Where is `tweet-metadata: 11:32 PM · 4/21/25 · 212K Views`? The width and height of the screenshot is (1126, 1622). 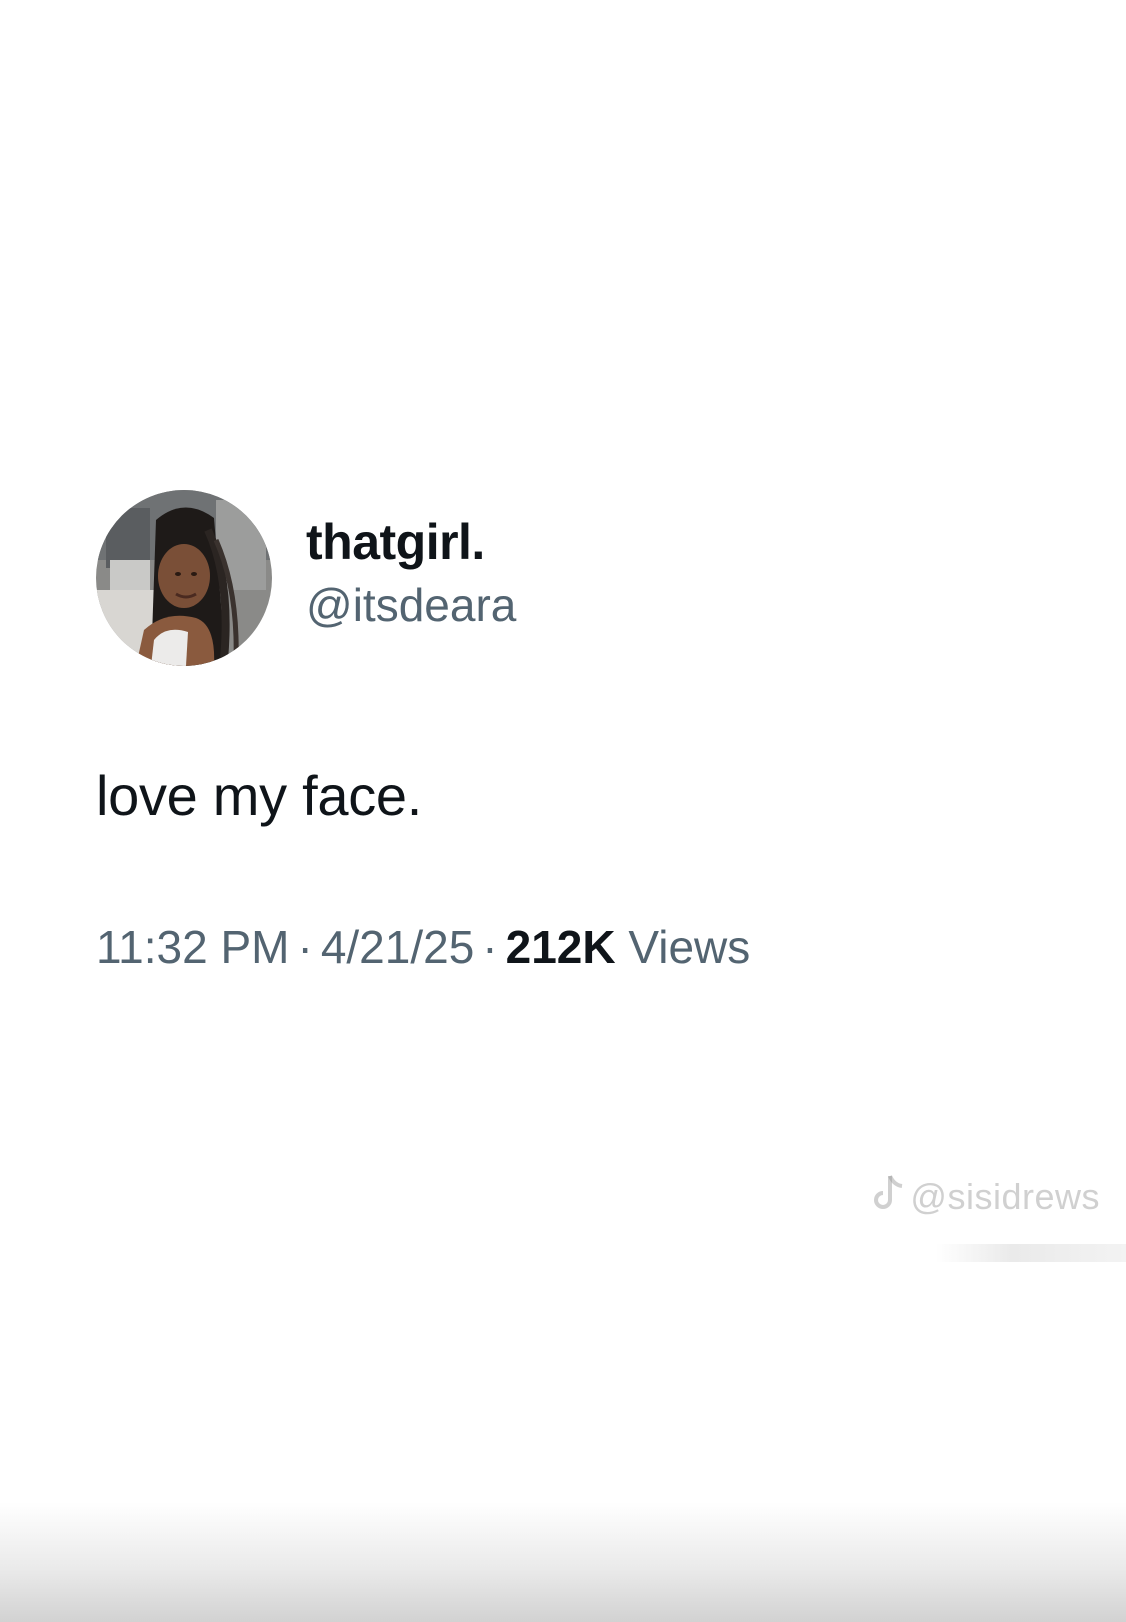
tweet-metadata: 11:32 PM · 4/21/25 · 212K Views is located at coordinates (576, 947).